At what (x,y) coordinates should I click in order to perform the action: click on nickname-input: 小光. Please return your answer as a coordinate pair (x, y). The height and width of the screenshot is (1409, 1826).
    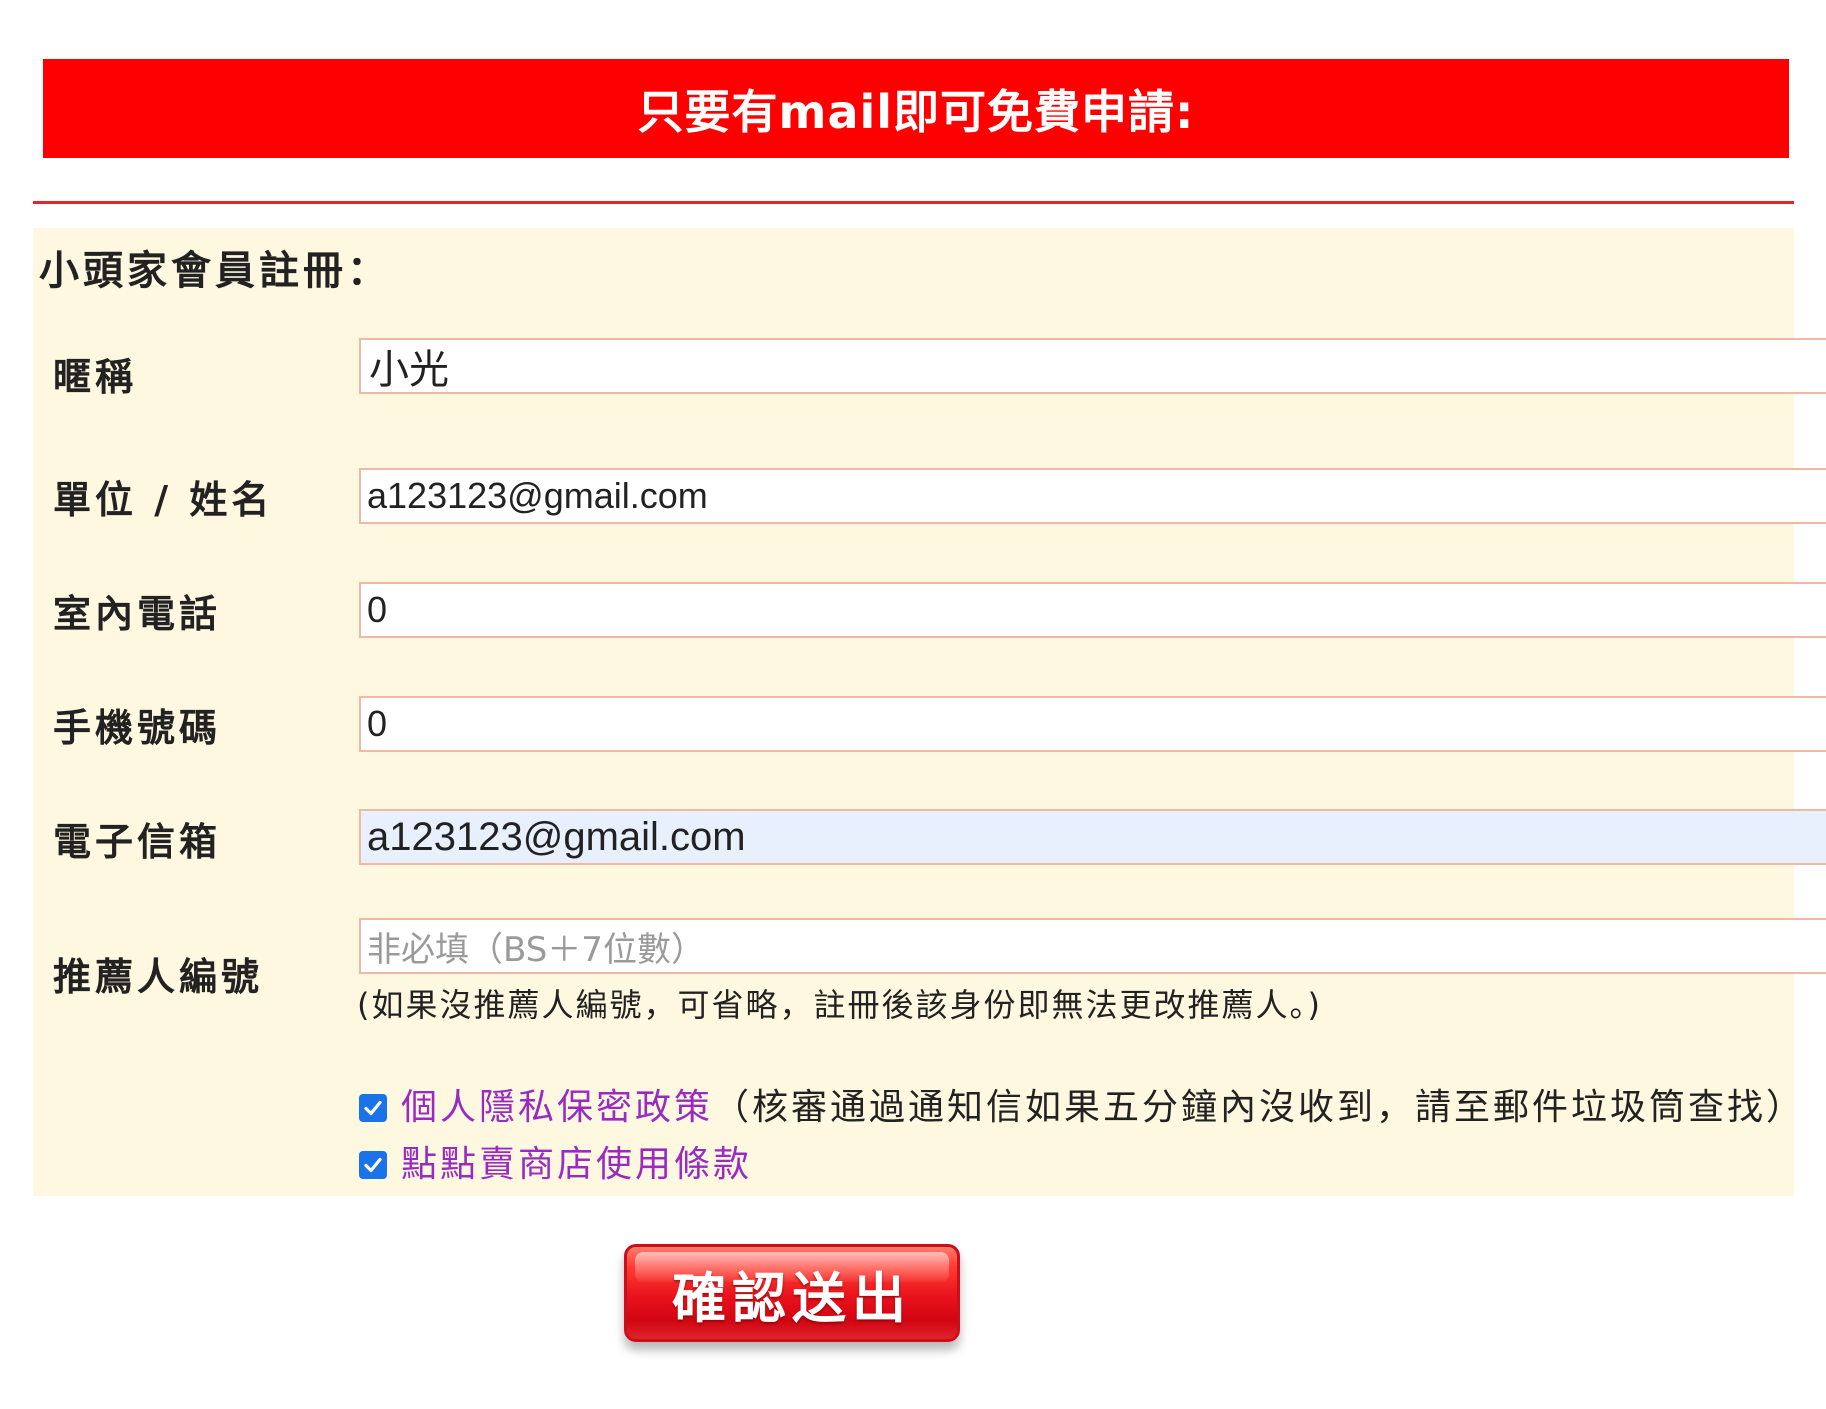
    Looking at the image, I should click on (1092, 366).